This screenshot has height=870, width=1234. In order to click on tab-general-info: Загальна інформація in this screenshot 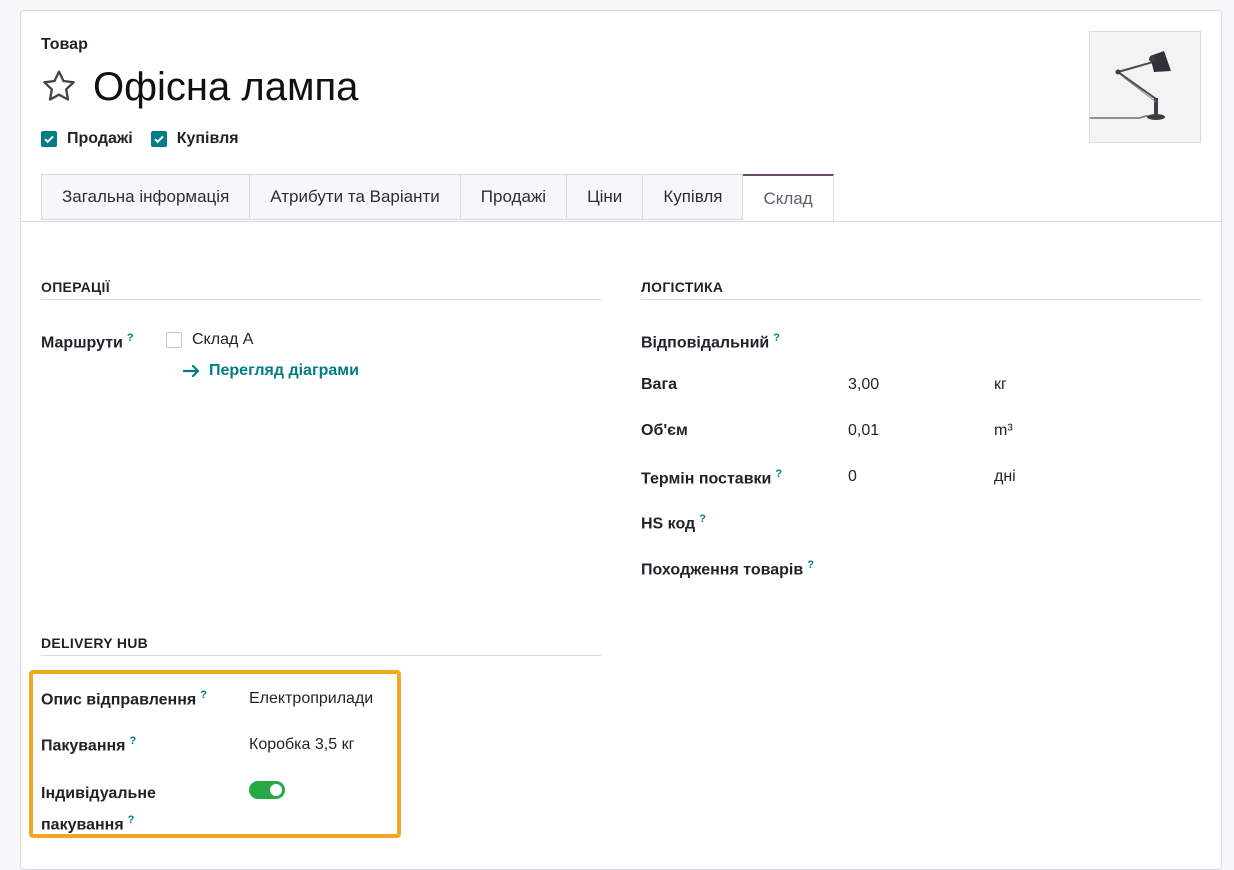, I will do `click(146, 197)`.